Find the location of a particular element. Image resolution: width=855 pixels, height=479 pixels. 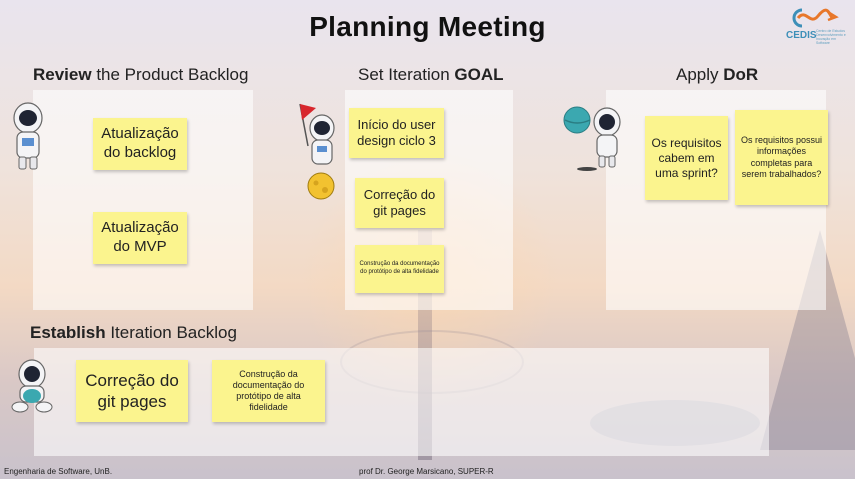

logo-name: CEDIS is located at coordinates (801, 35).